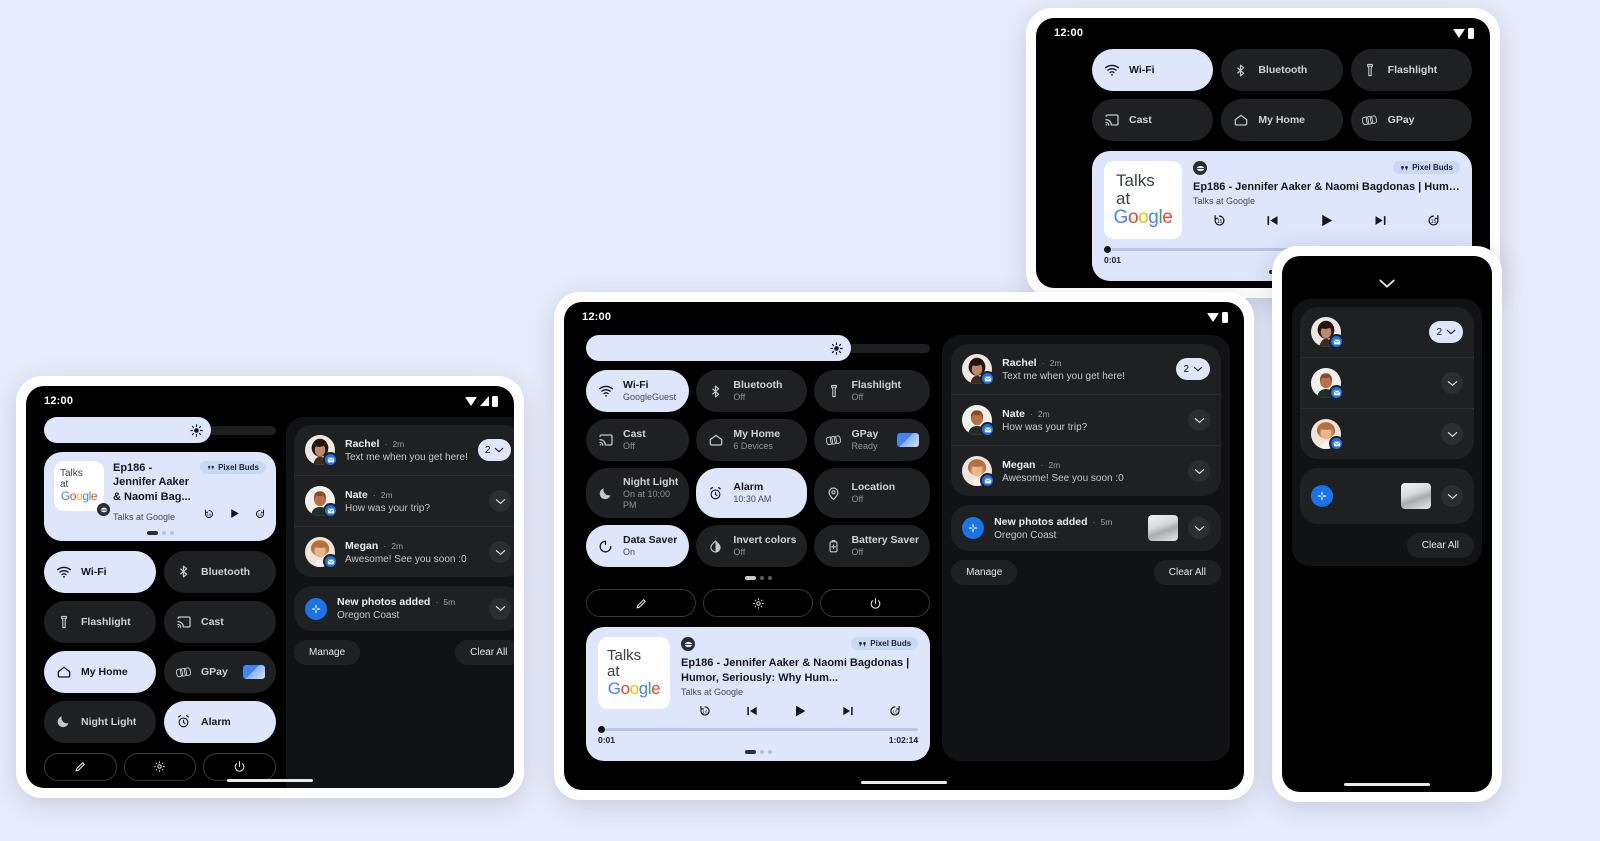 This screenshot has height=841, width=1600. Describe the element at coordinates (872, 493) in the screenshot. I see `tile-location: Location Off` at that location.